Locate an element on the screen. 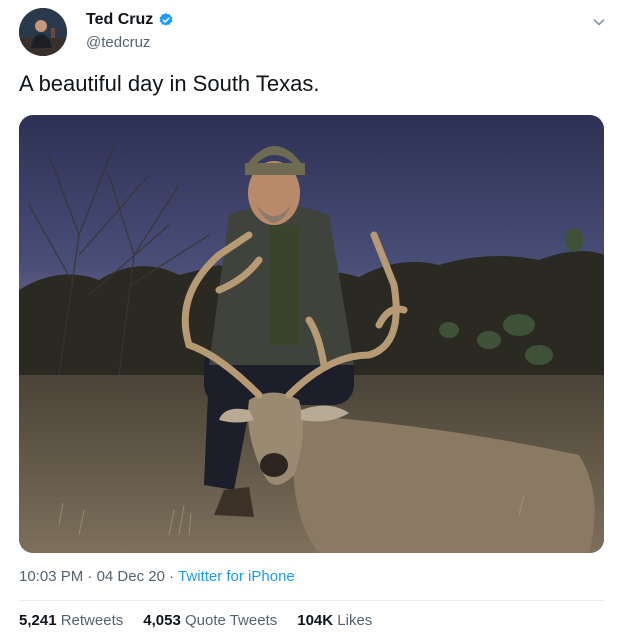 The height and width of the screenshot is (640, 623). author-handle: @tedcruz is located at coordinates (118, 42).